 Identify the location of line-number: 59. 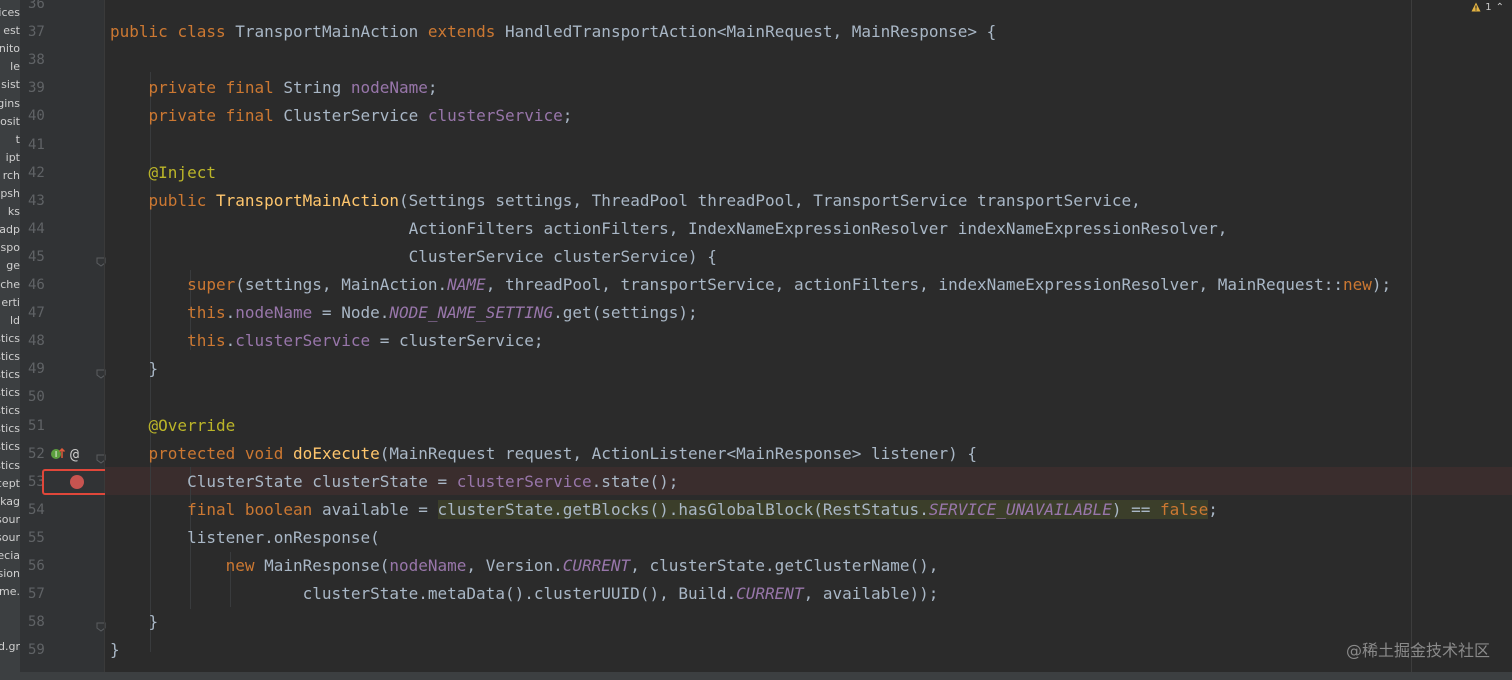
(42, 650).